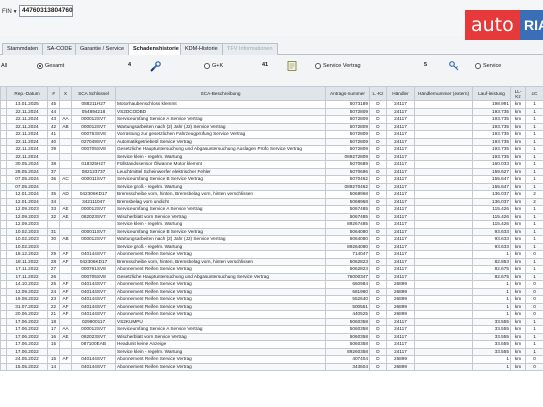 The width and height of the screenshot is (543, 407). What do you see at coordinates (27, 93) in the screenshot?
I see `column-header: Rep.-Datum` at bounding box center [27, 93].